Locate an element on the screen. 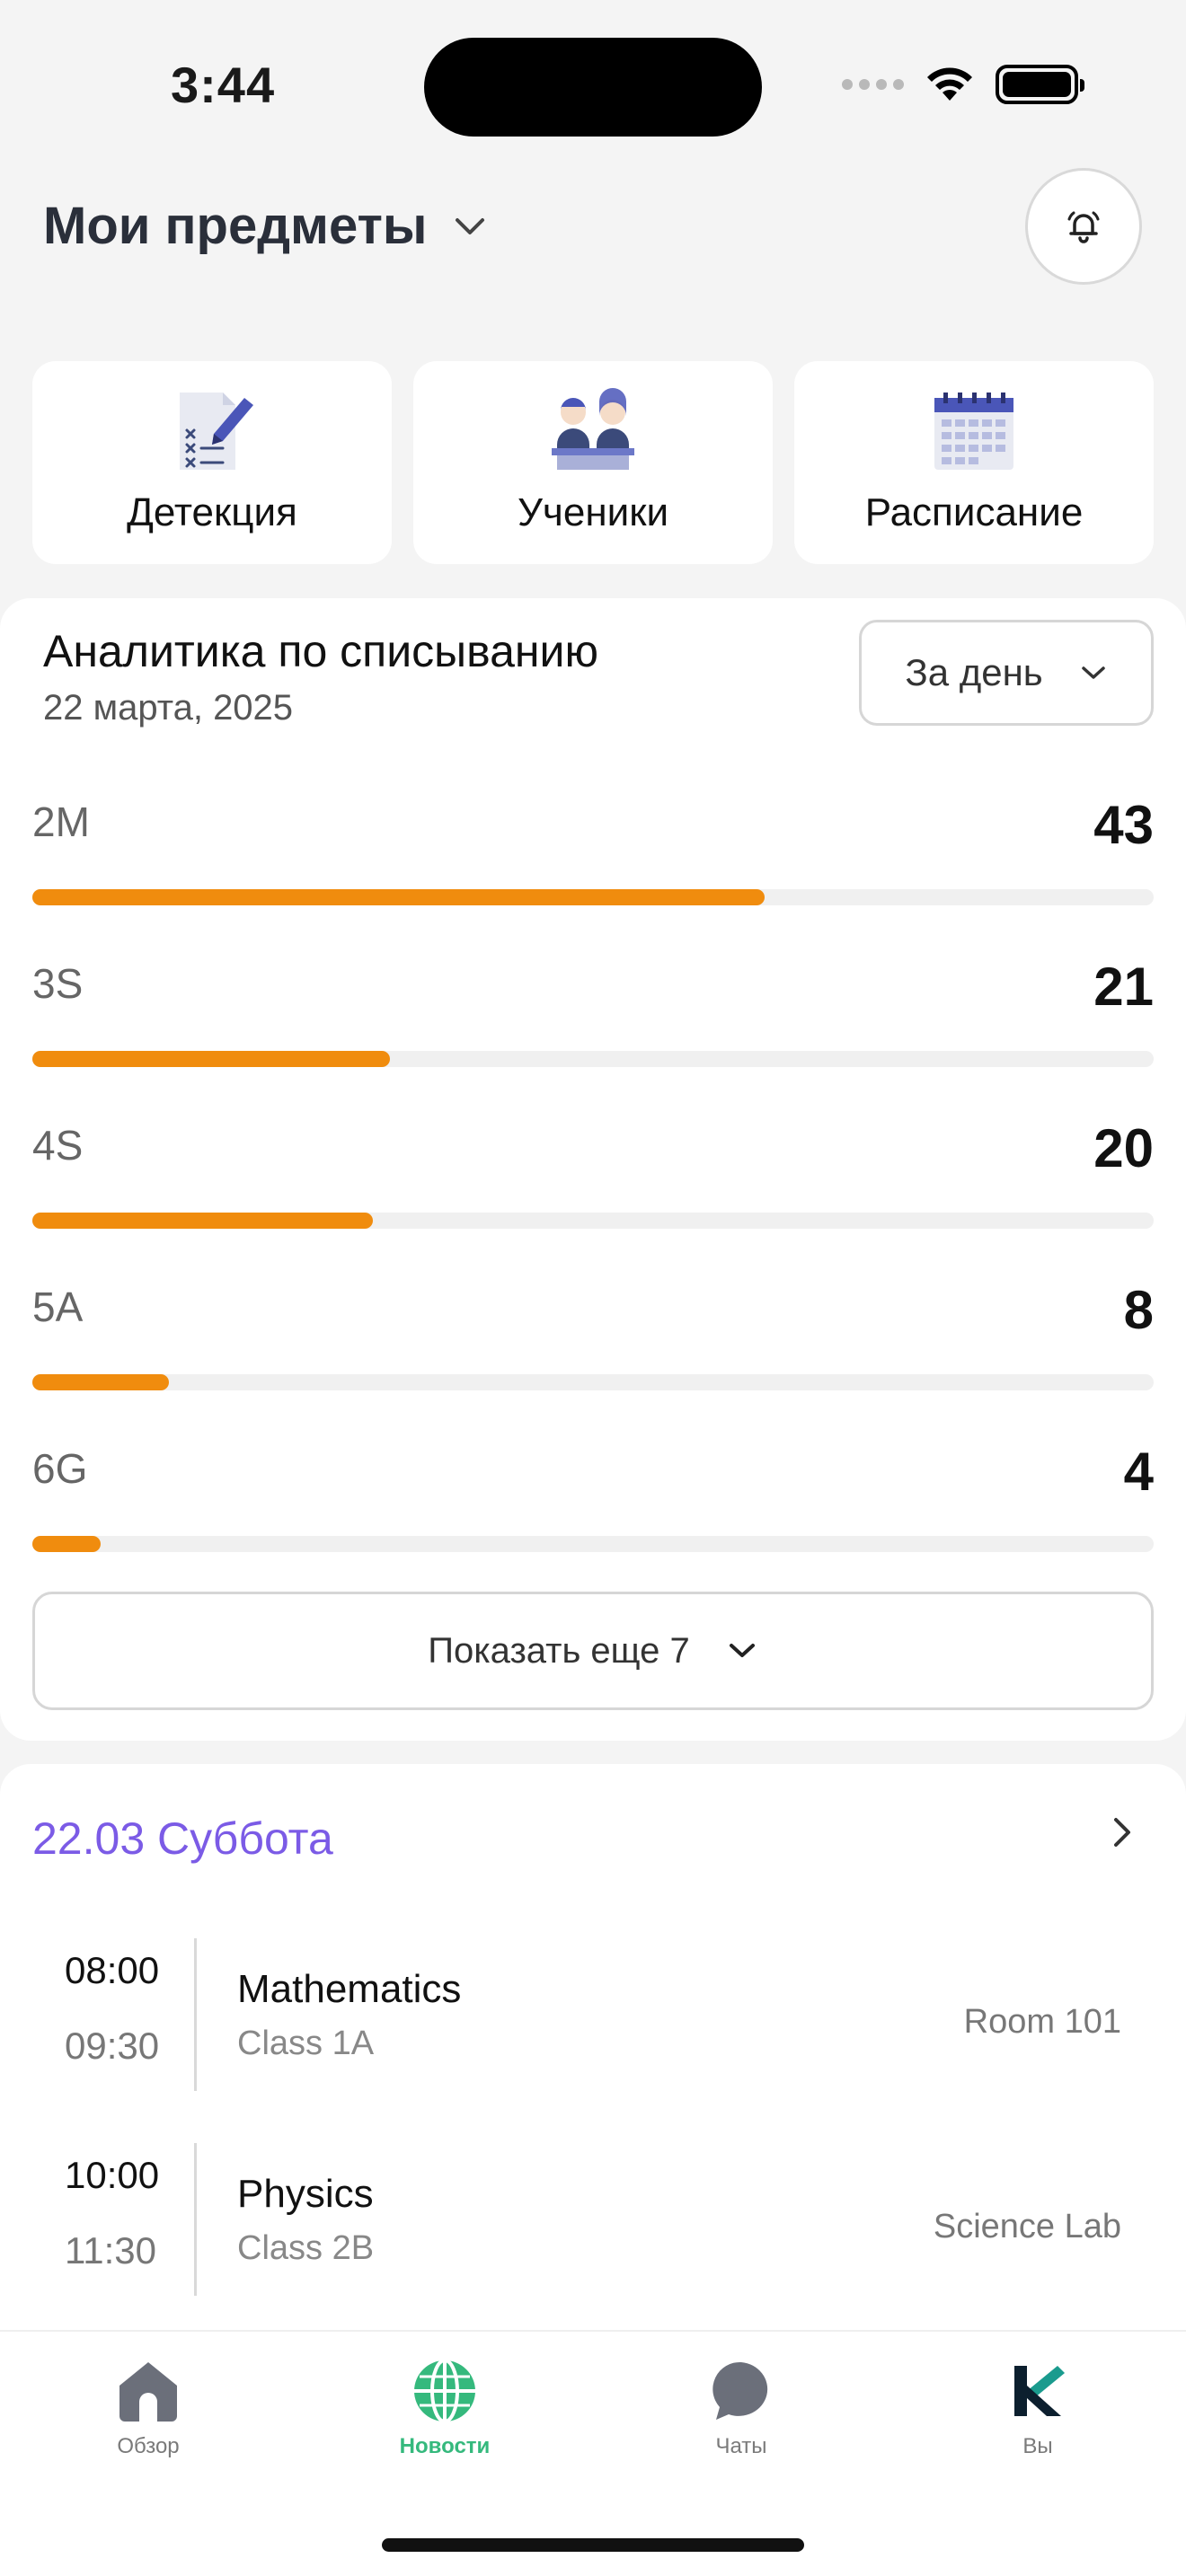  period-value: За день is located at coordinates (974, 672).